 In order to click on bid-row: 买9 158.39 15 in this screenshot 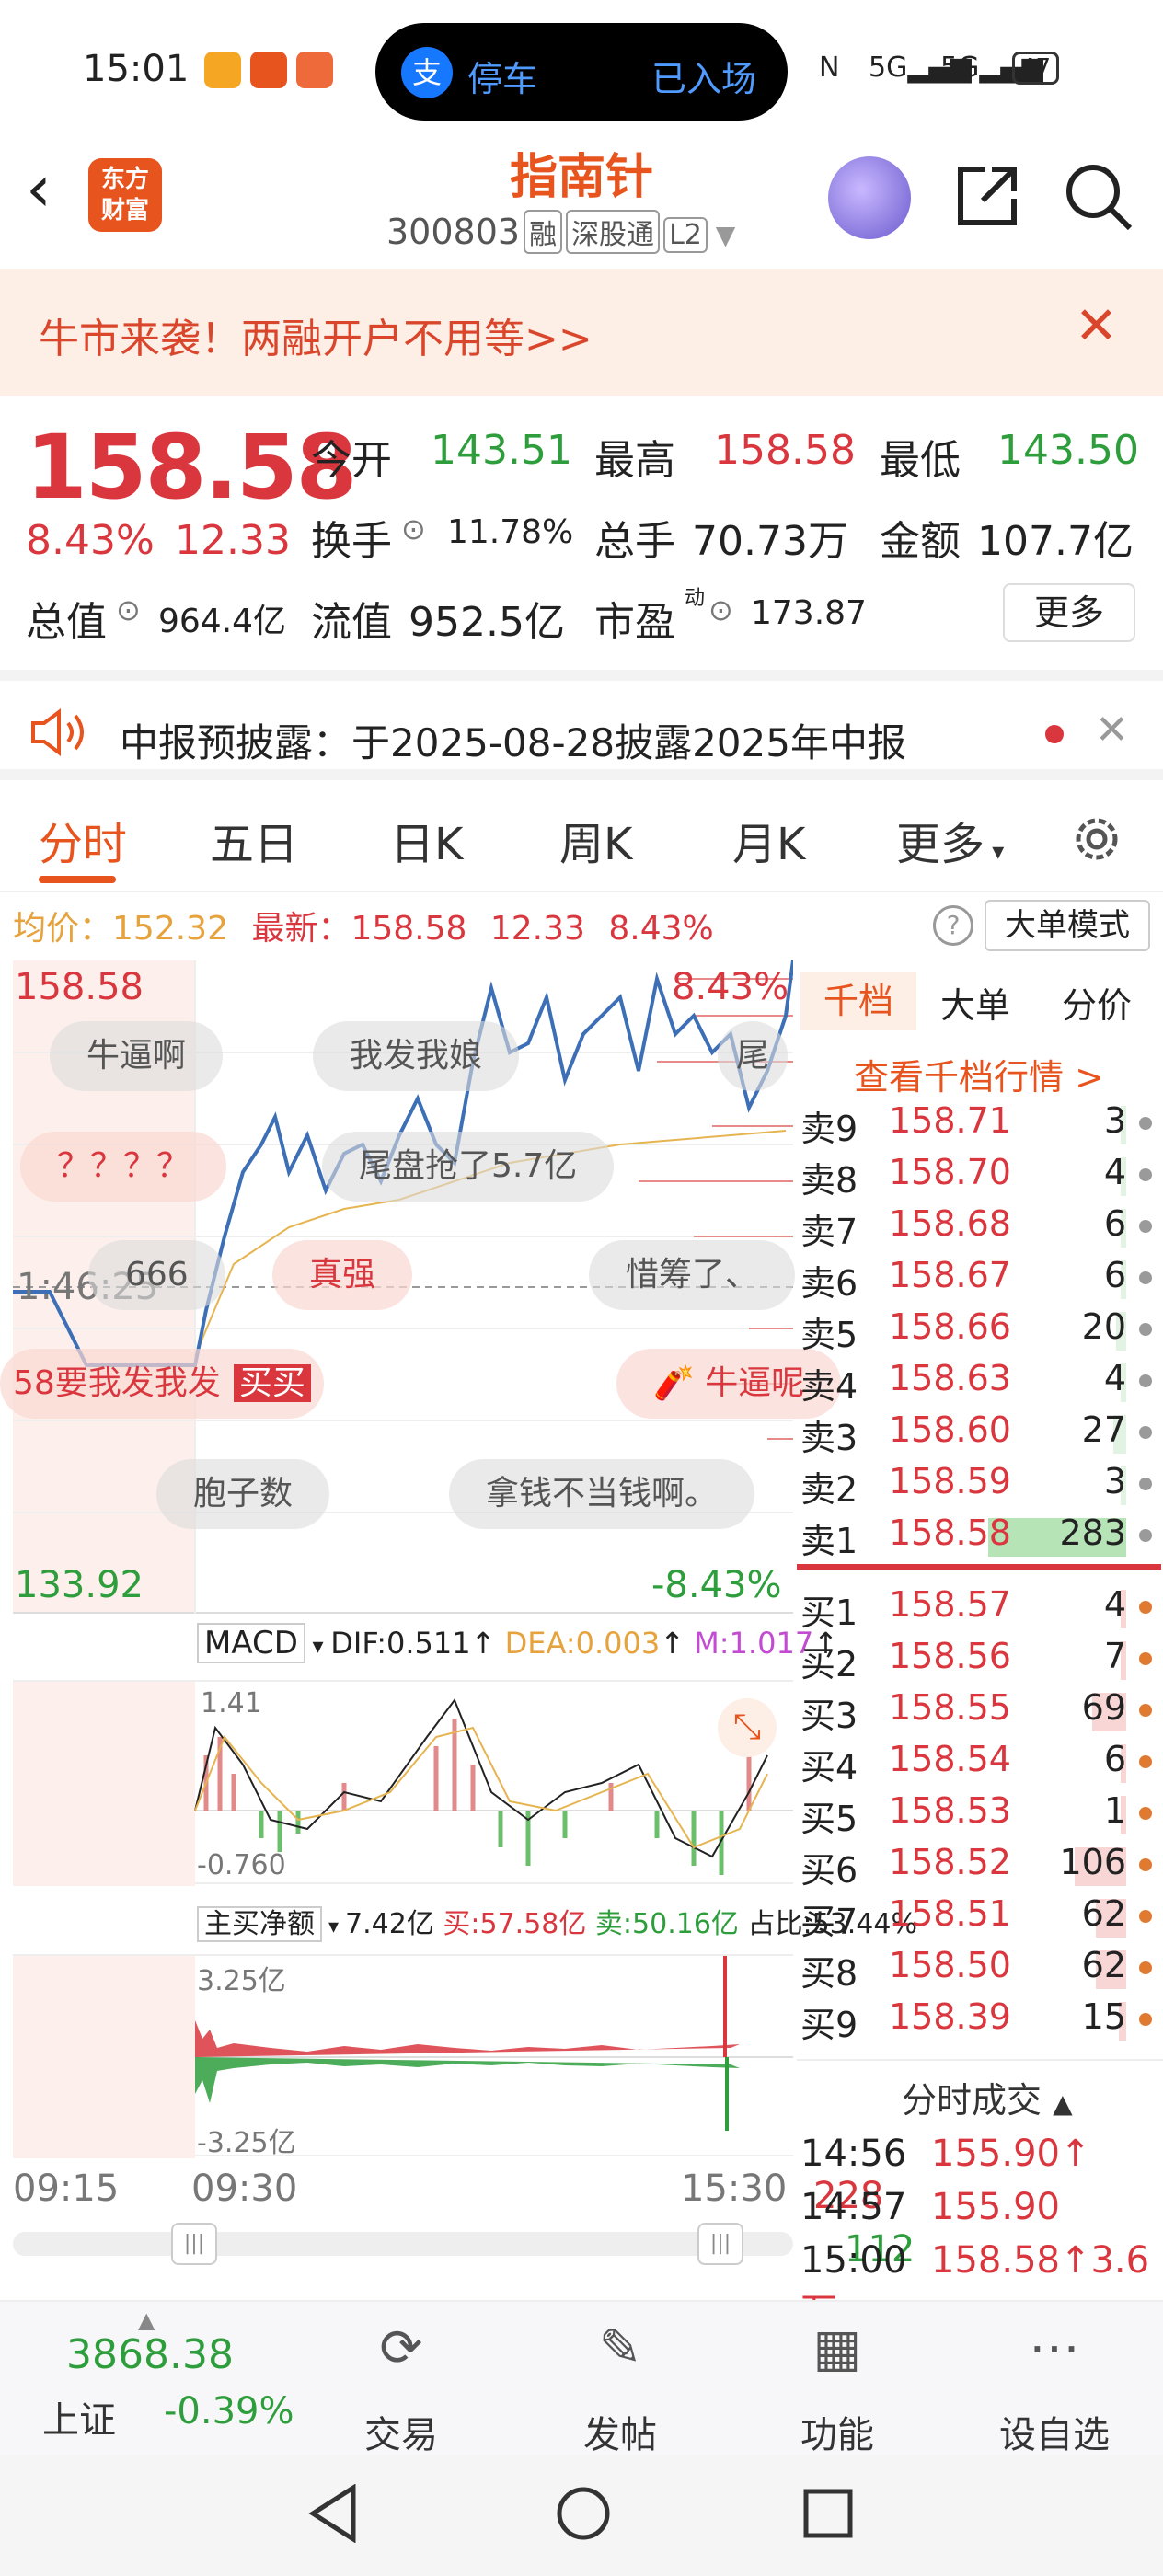, I will do `click(980, 2021)`.